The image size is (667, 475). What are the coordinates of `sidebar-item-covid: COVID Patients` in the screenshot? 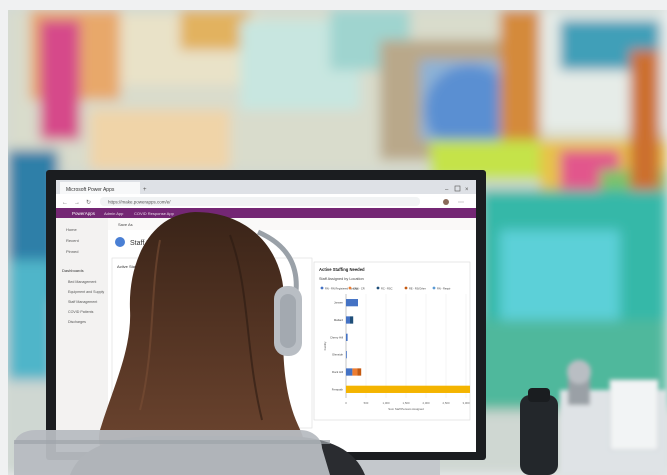 It's located at (81, 312).